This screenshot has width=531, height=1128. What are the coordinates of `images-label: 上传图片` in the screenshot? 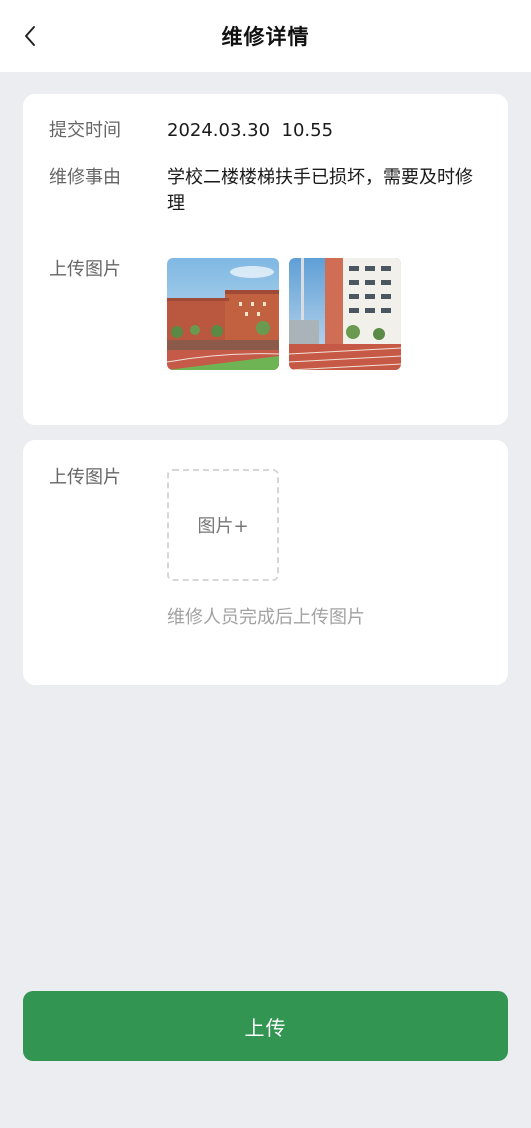 It's located at (85, 269).